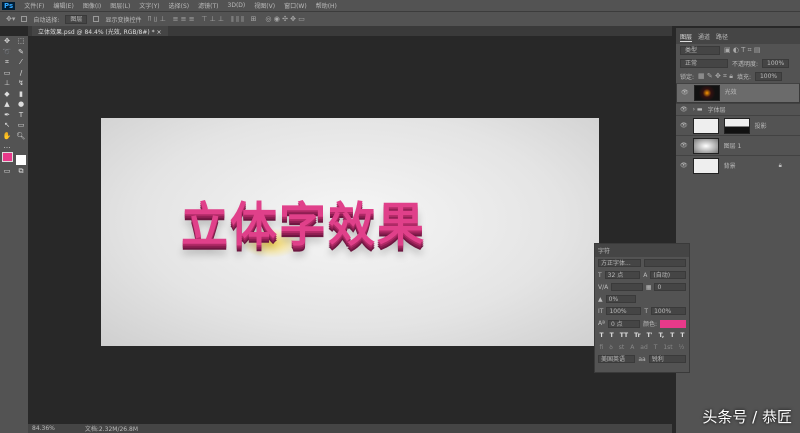 Image resolution: width=800 pixels, height=433 pixels. What do you see at coordinates (738, 145) in the screenshot?
I see `layer-row: 👁︎ 图层 1` at bounding box center [738, 145].